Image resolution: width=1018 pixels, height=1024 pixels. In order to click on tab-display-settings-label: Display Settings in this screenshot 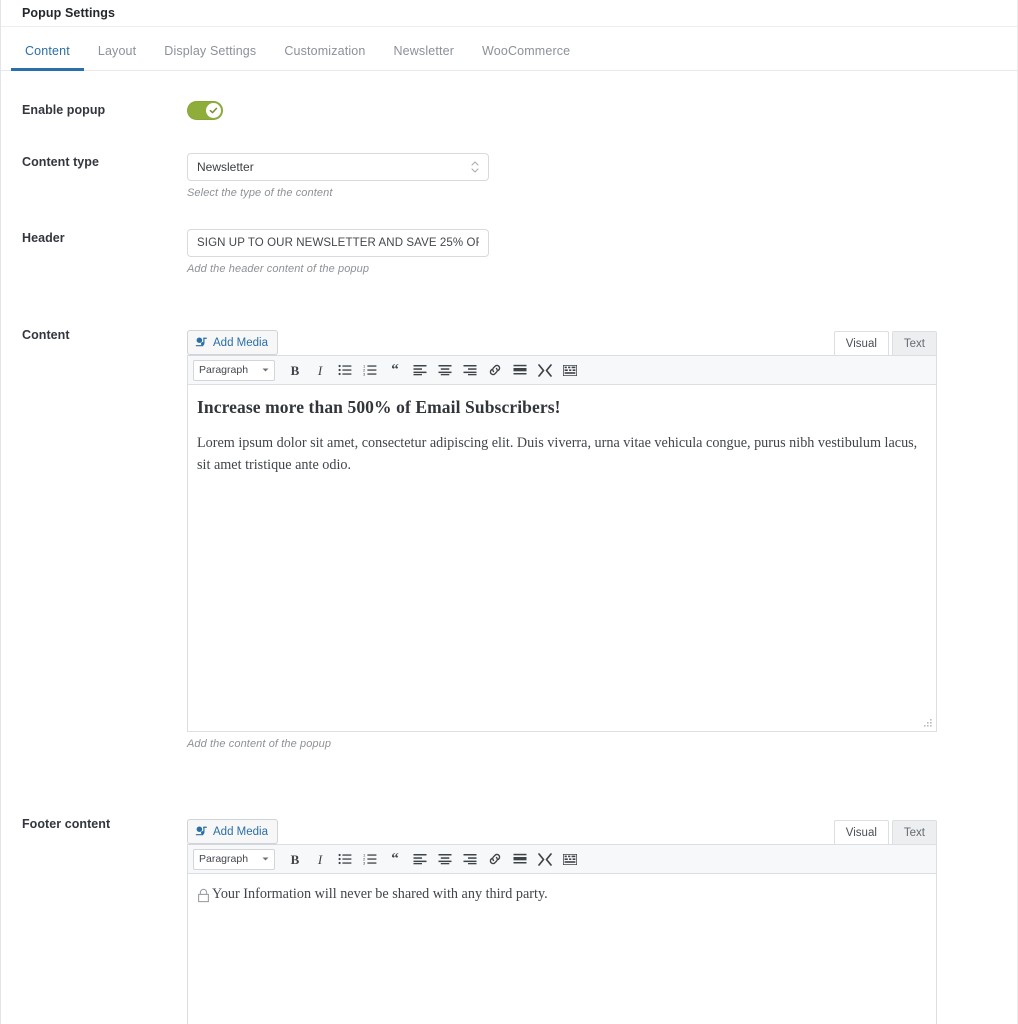, I will do `click(210, 50)`.